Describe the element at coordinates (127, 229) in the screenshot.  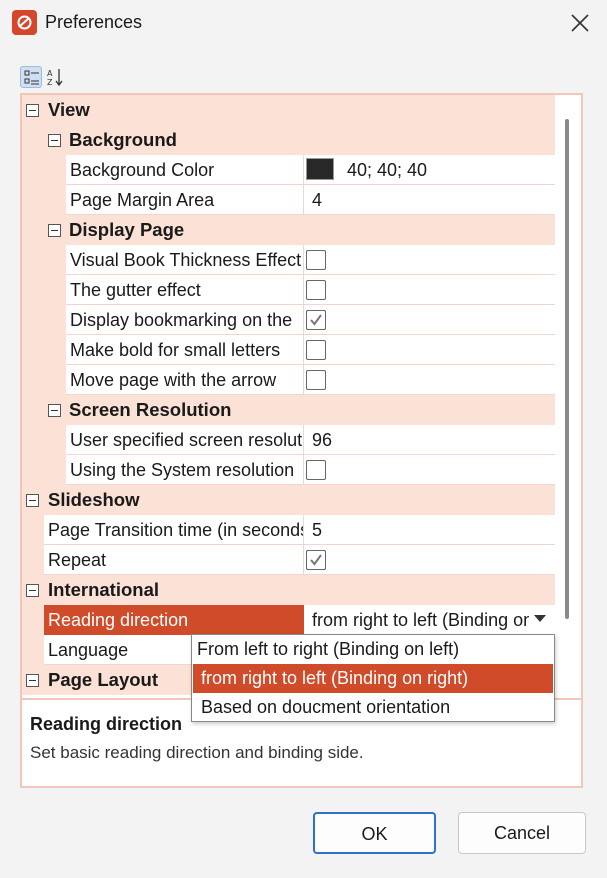
I see `category-label: Display Page` at that location.